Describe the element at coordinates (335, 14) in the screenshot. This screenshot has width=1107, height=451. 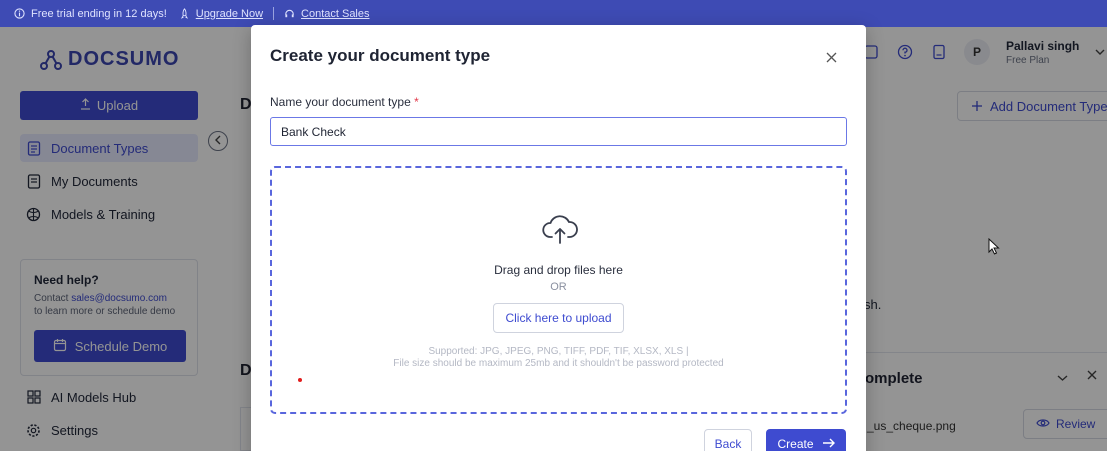
I see `contact-sales-link: Contact Sales` at that location.